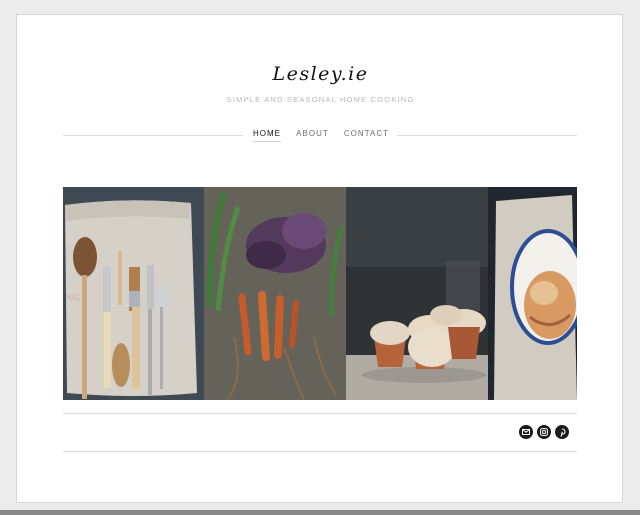 Image resolution: width=640 pixels, height=515 pixels. Describe the element at coordinates (74, 297) in the screenshot. I see `svg-text: KIC` at that location.